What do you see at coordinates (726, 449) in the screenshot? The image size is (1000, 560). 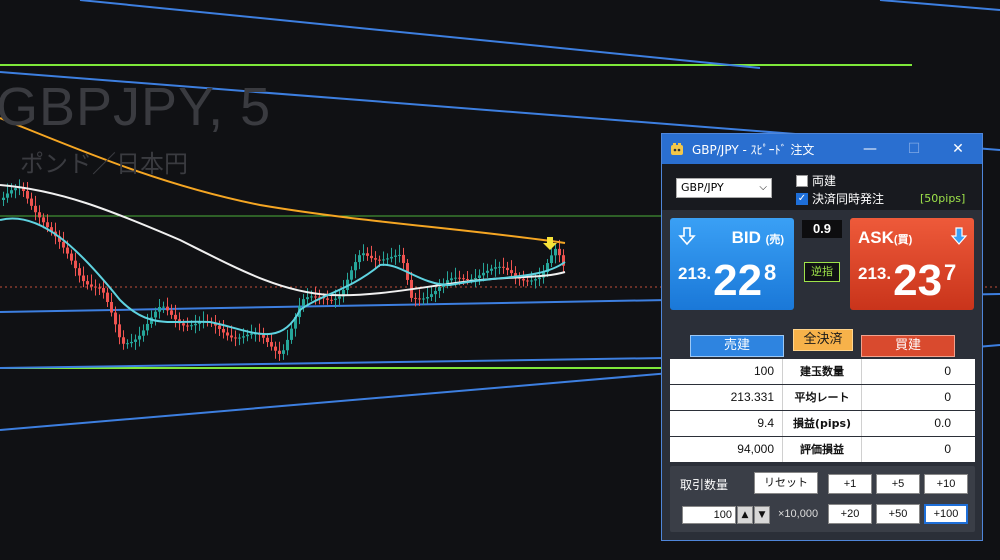 I see `sell-value: 94,000` at bounding box center [726, 449].